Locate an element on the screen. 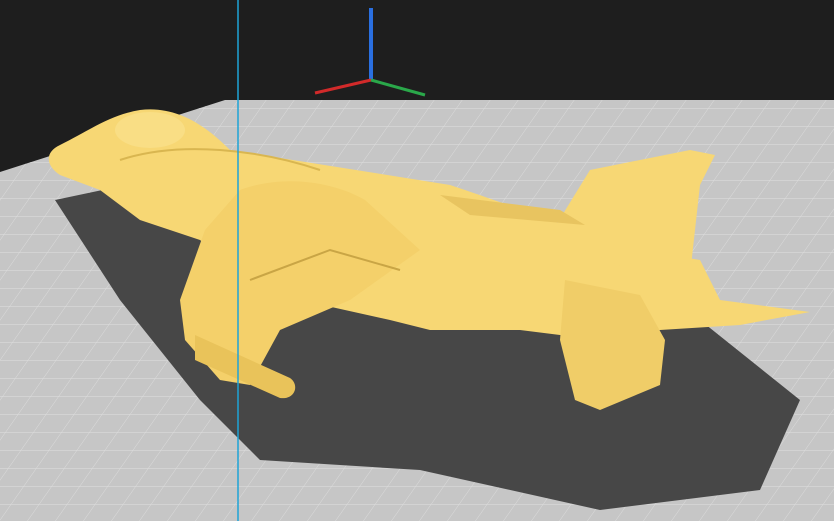  y-axis is located at coordinates (398, 87).